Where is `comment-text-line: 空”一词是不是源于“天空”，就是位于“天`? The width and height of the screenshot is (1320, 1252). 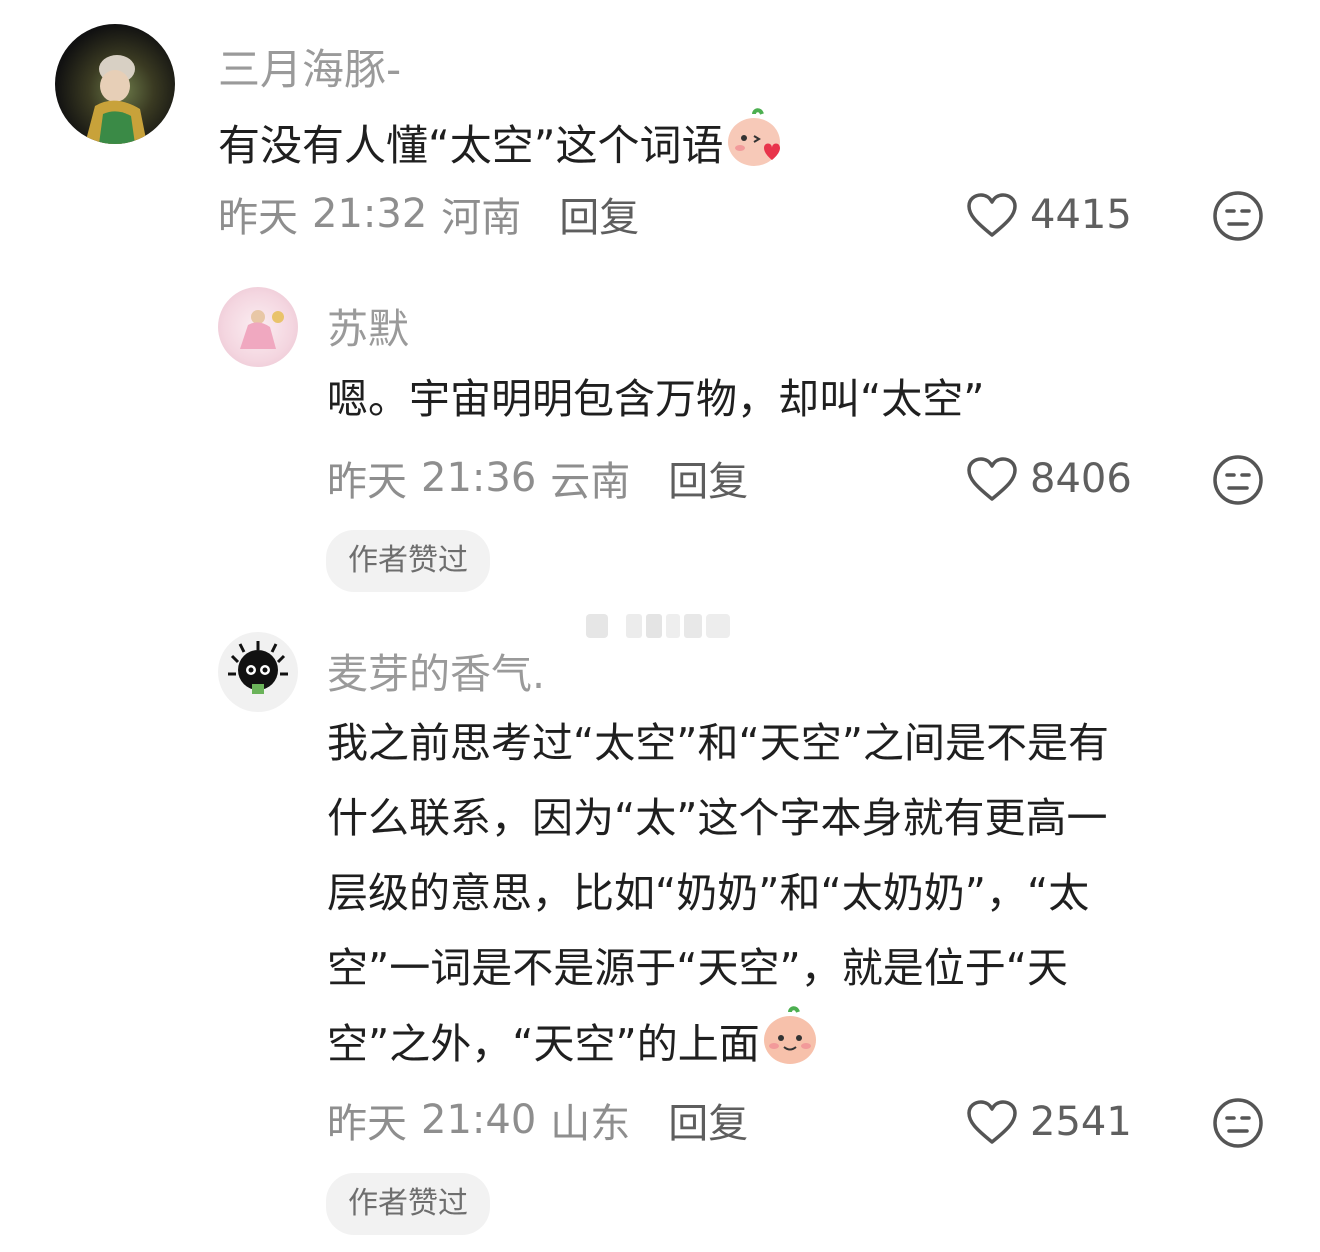 comment-text-line: 空”一词是不是源于“天空”，就是位于“天 is located at coordinates (697, 968).